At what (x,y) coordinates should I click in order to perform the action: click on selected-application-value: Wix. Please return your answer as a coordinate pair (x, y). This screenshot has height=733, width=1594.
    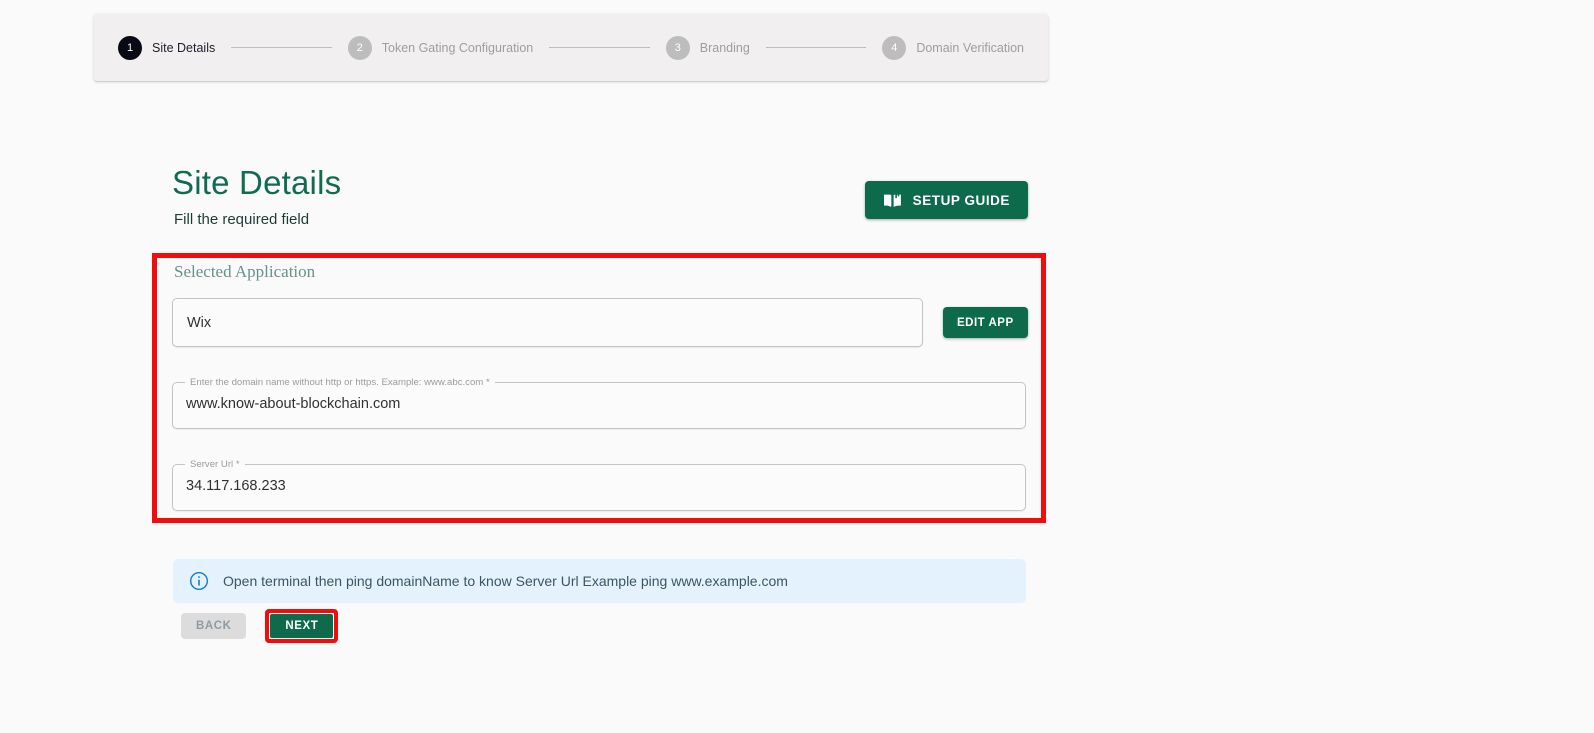
    Looking at the image, I should click on (199, 322).